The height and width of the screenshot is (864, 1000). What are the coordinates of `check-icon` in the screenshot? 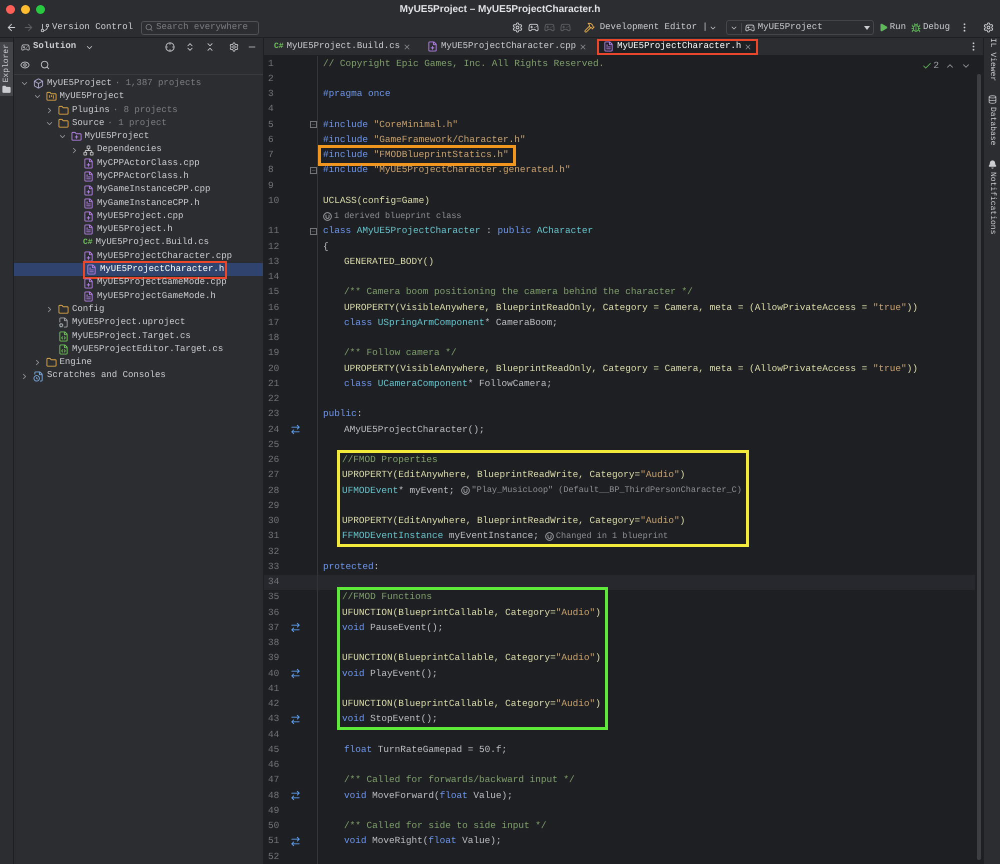 It's located at (927, 66).